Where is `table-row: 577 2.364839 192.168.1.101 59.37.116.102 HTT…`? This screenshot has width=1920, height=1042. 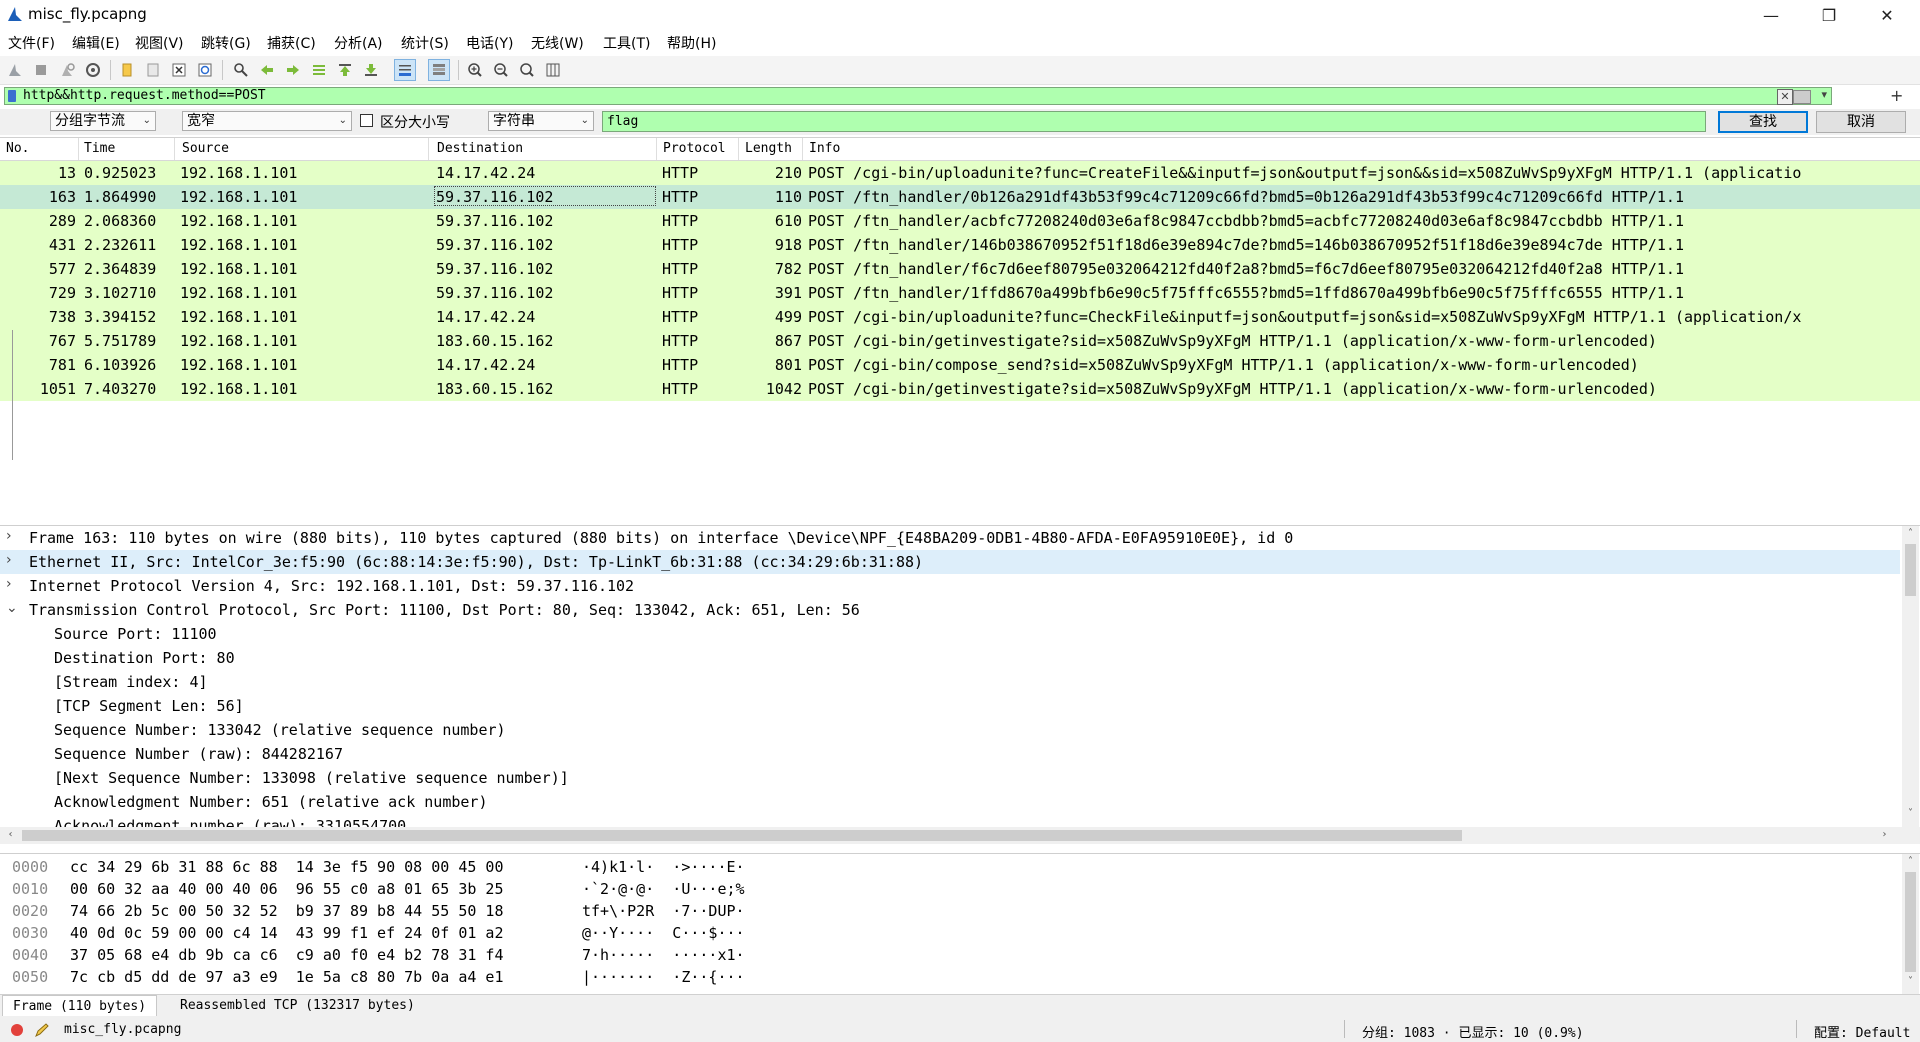
table-row: 577 2.364839 192.168.1.101 59.37.116.102 HTT… is located at coordinates (960, 269).